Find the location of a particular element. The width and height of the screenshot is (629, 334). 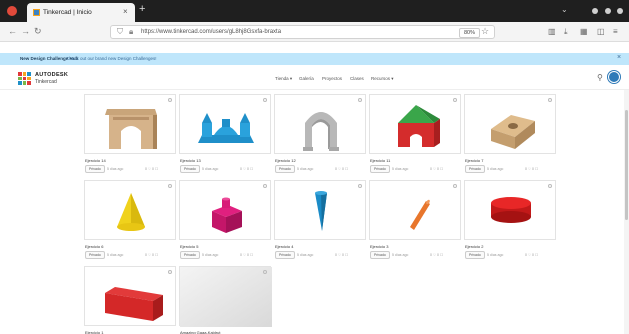

design-card: Ejercicio 6 Privado 5 días ago 0 ♡ 0 ☐ is located at coordinates (130, 221).